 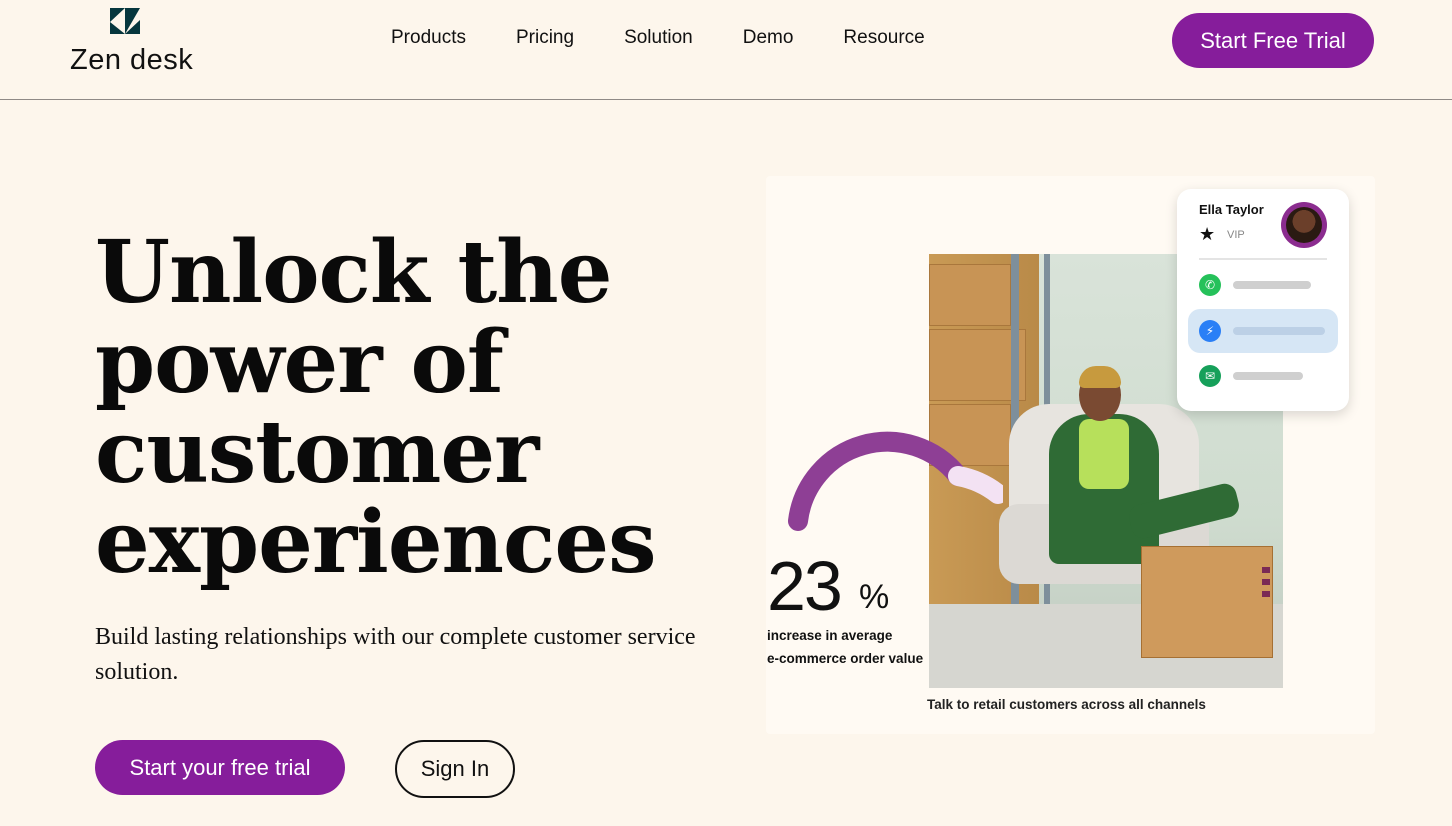 I want to click on vip-badge: VIP, so click(x=1236, y=235).